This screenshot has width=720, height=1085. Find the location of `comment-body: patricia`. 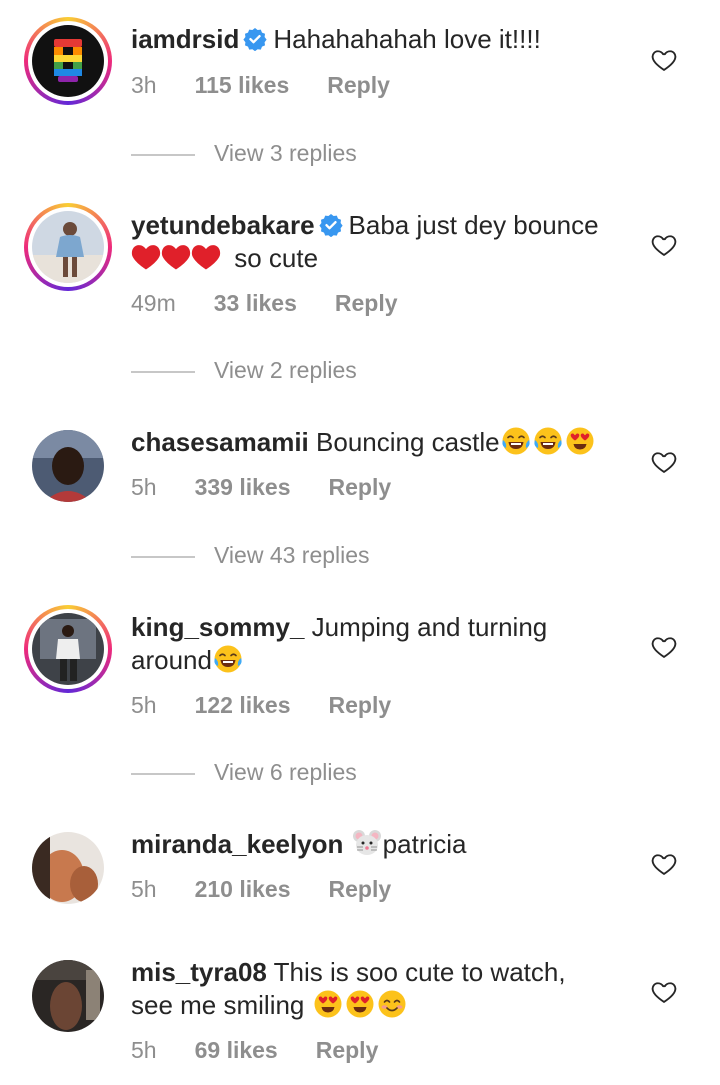

comment-body: patricia is located at coordinates (424, 844).